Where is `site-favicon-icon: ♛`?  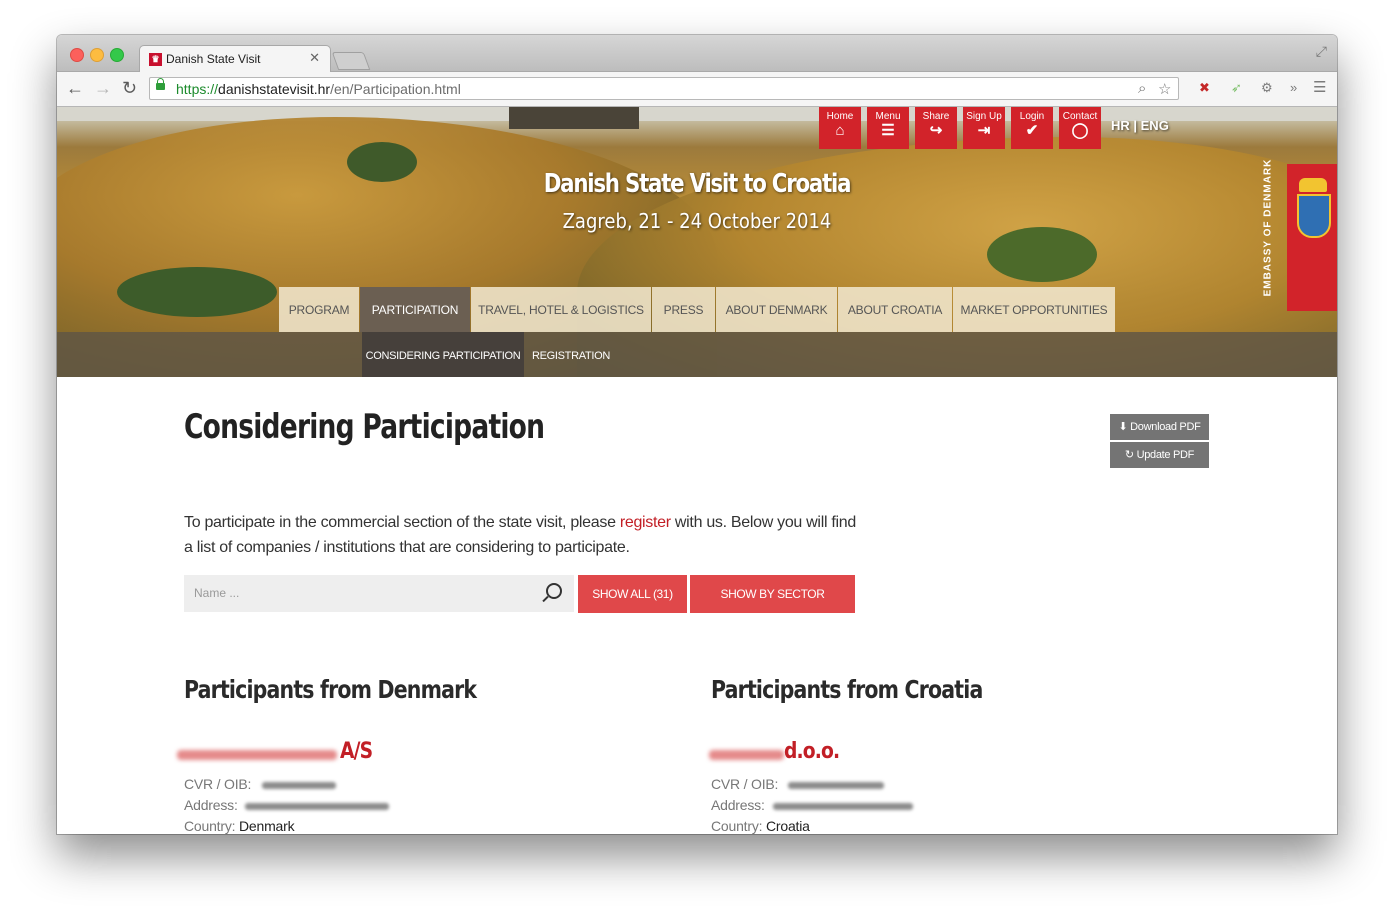
site-favicon-icon: ♛ is located at coordinates (155, 59).